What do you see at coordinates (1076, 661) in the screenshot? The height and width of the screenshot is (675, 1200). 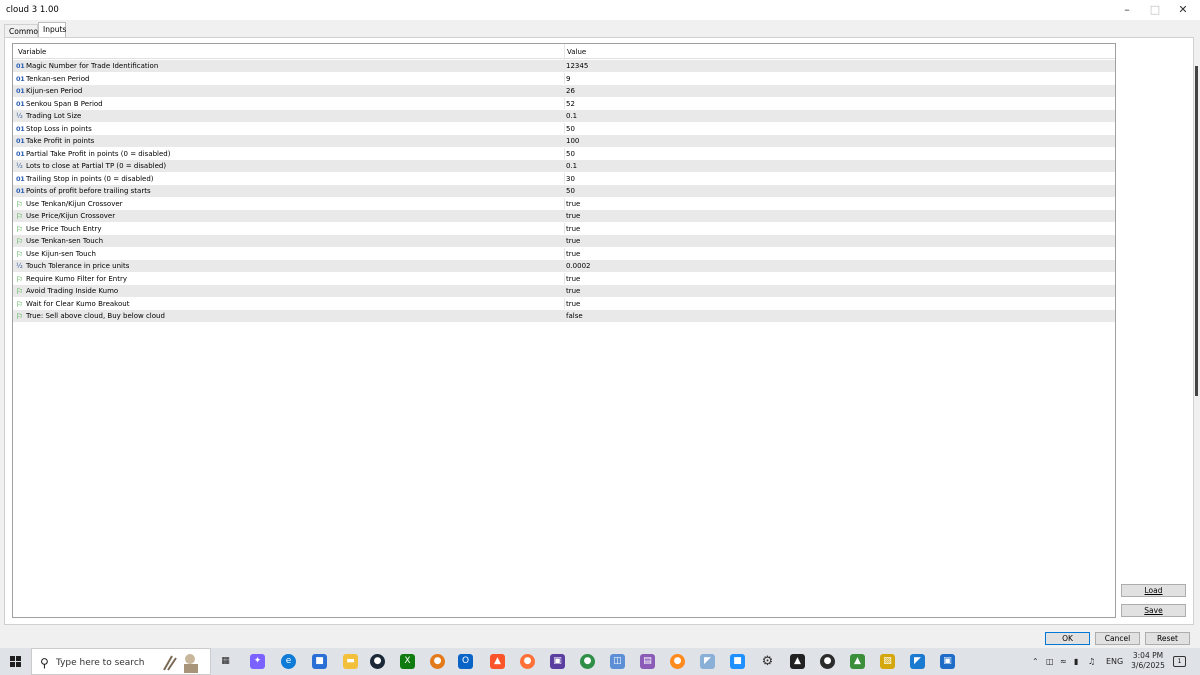 I see `battery-icon: ▮` at bounding box center [1076, 661].